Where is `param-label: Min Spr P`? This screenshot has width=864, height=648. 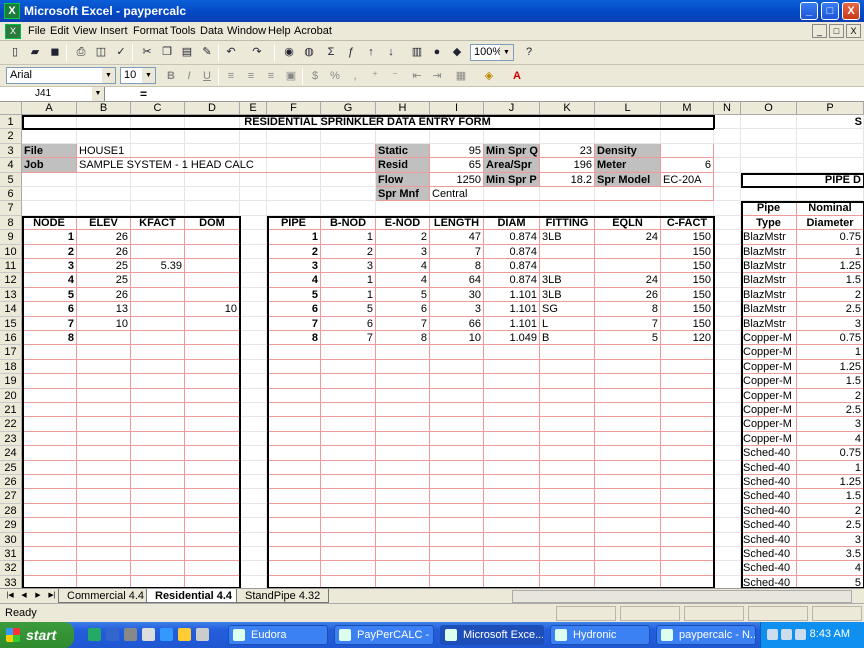
param-label: Min Spr P is located at coordinates (512, 179).